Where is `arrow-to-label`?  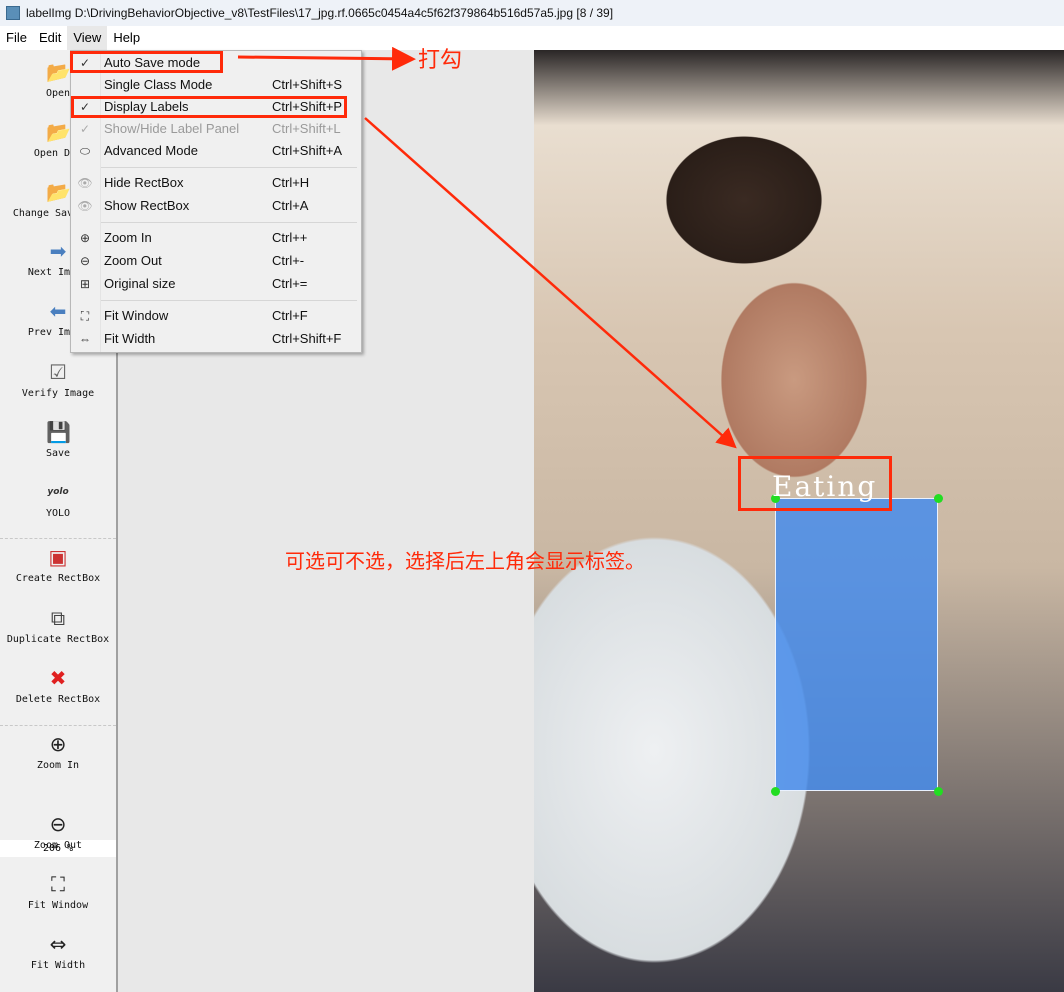
arrow-to-label is located at coordinates (550, 283).